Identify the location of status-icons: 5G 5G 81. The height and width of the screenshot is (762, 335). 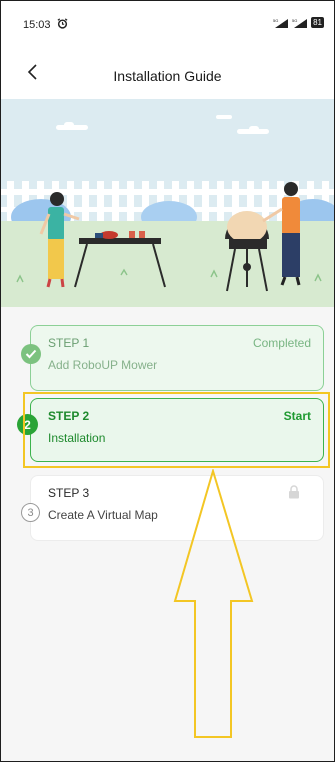
(298, 22).